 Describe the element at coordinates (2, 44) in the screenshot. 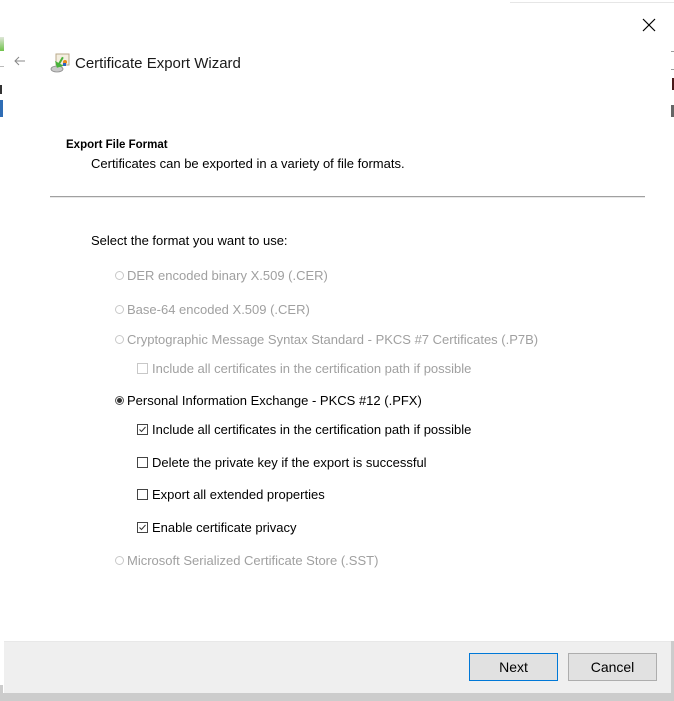

I see `background-window-icon` at that location.